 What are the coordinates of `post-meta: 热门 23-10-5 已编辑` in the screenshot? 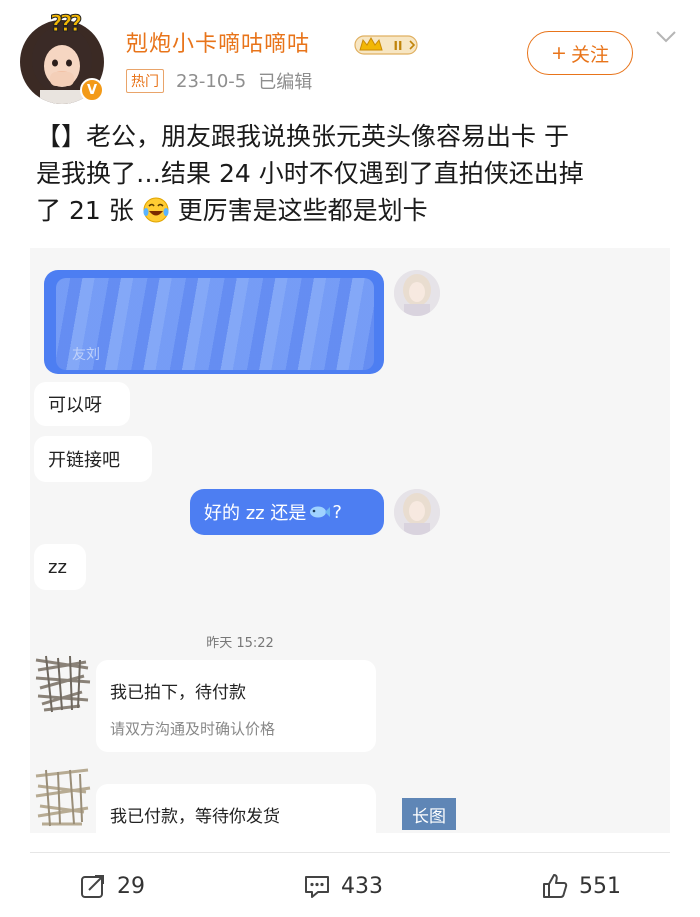 It's located at (219, 81).